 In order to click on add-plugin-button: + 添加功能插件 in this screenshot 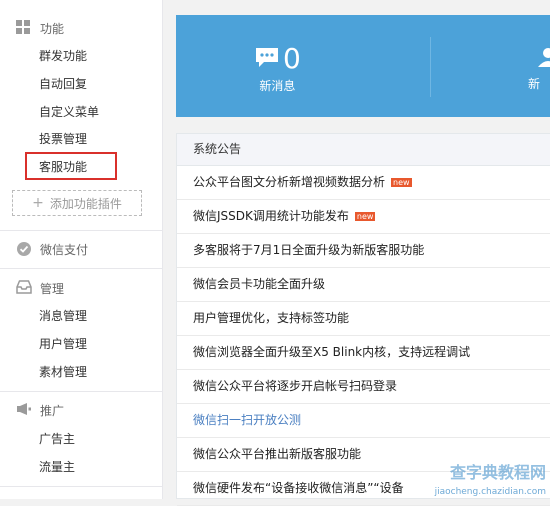, I will do `click(77, 203)`.